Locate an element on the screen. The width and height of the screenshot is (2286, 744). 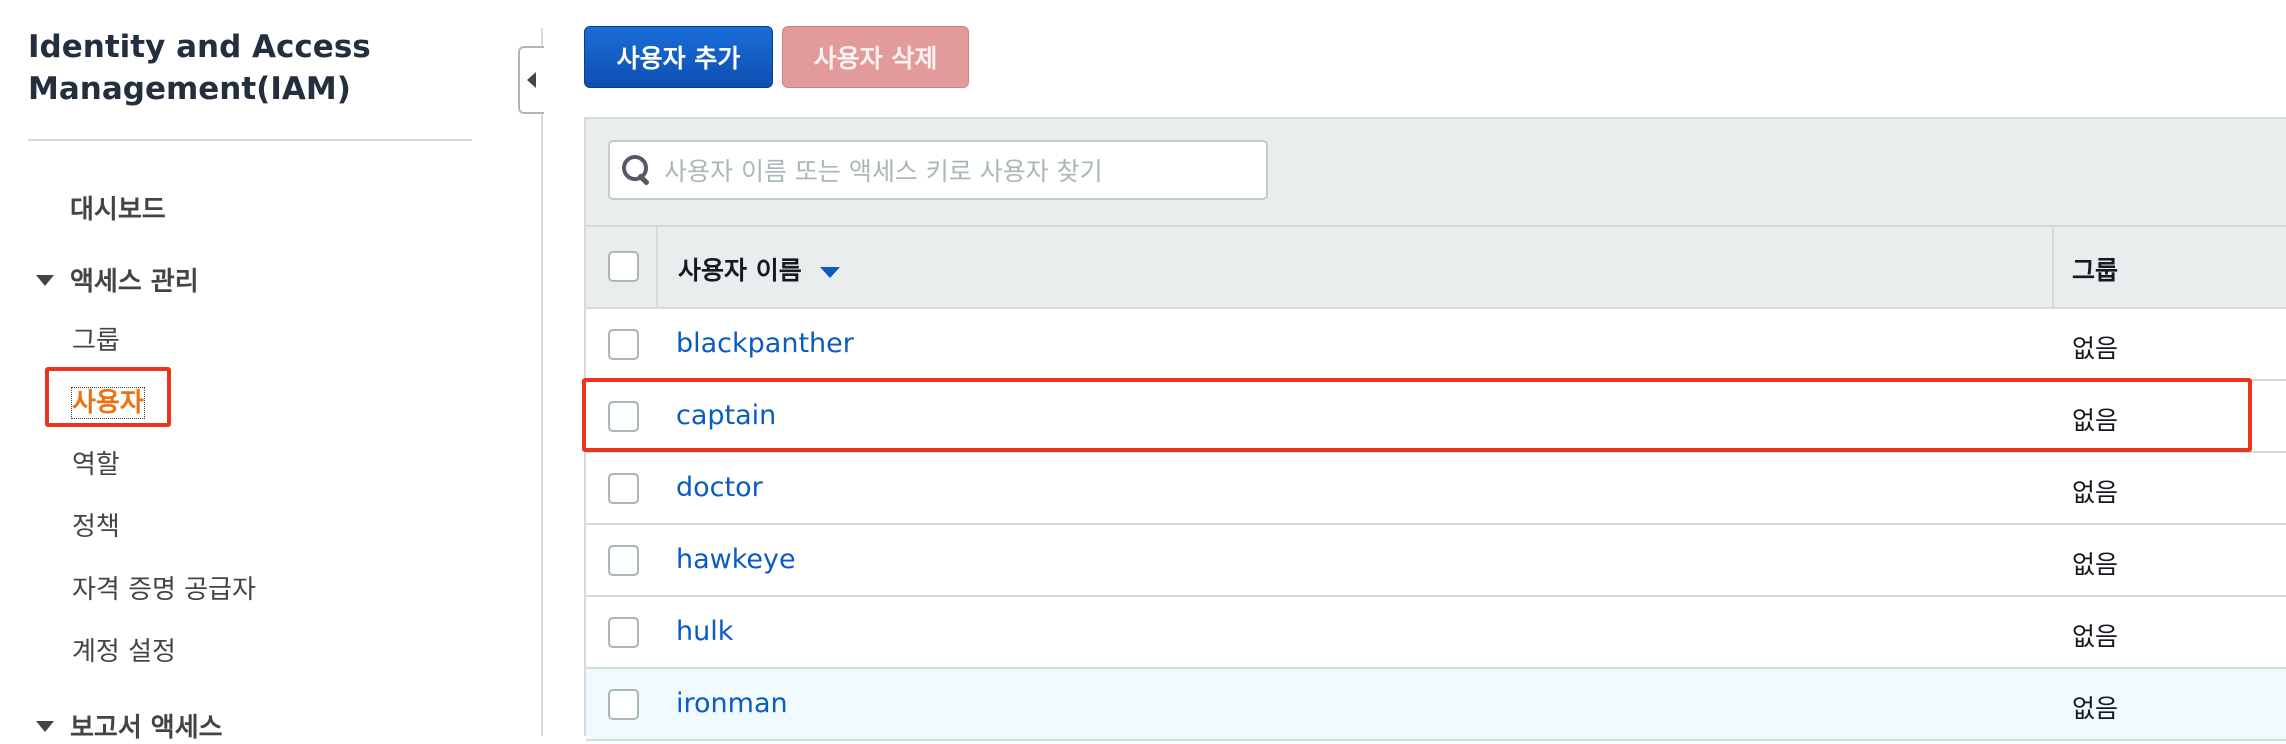
nav-item-policies: 정책 is located at coordinates (96, 524).